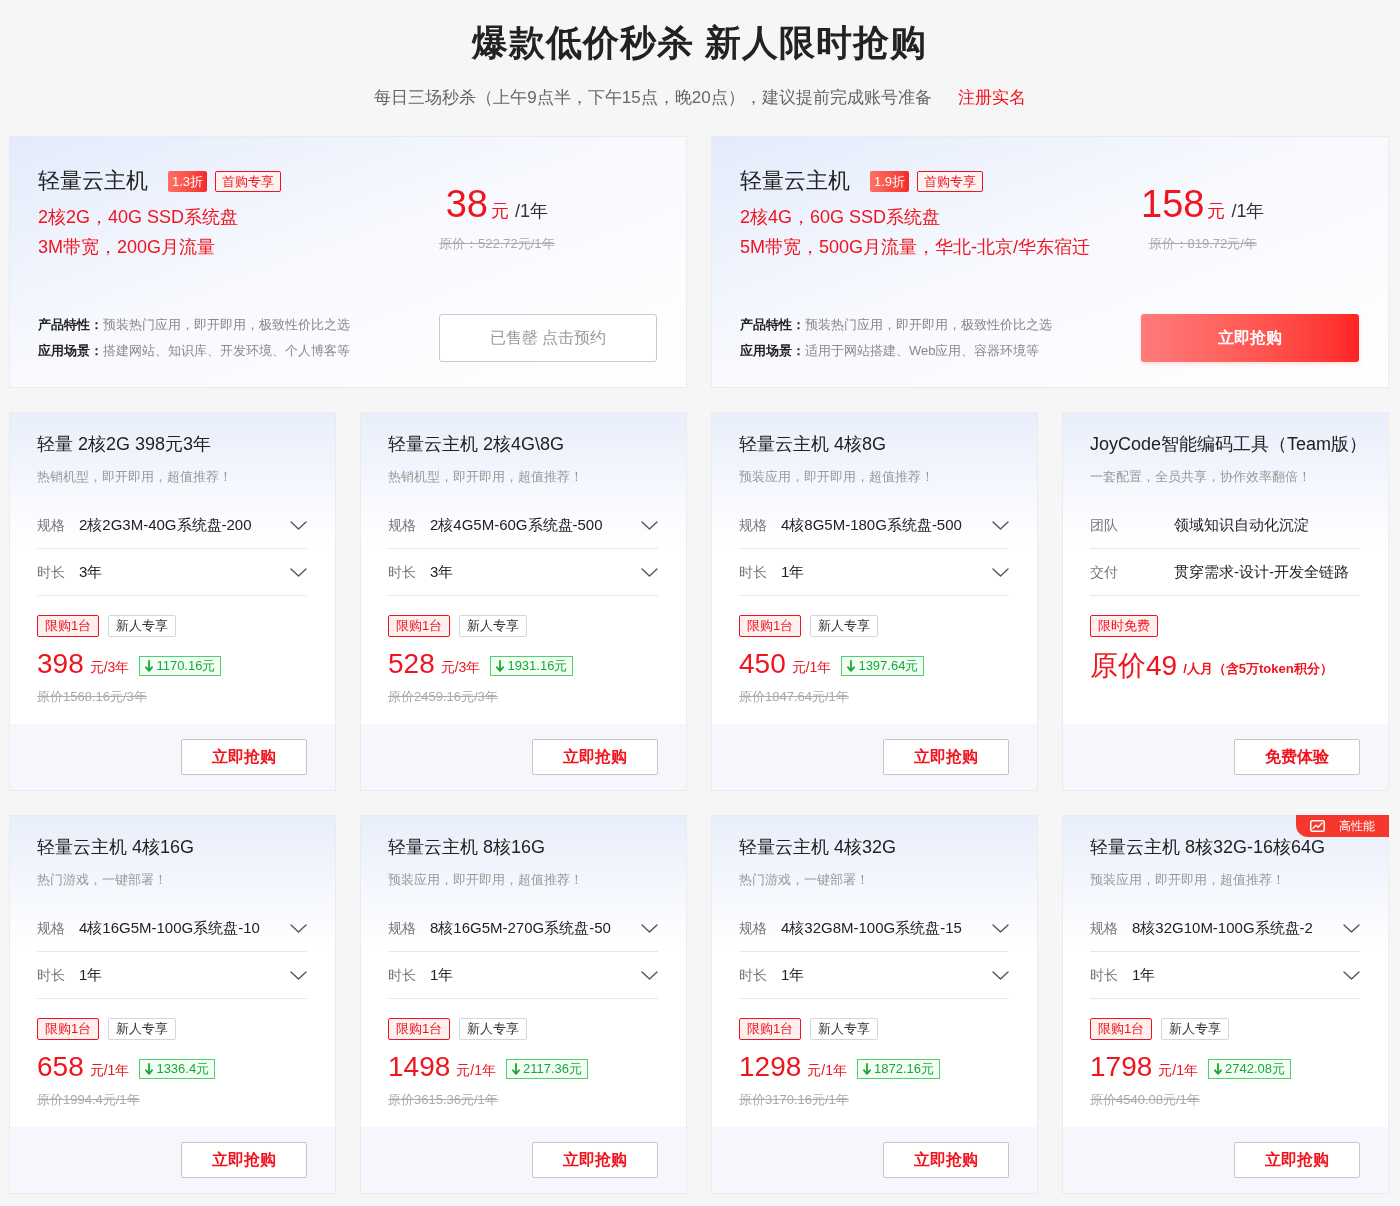 This screenshot has width=1400, height=1206. I want to click on product-title: 轻量云主机, so click(795, 181).